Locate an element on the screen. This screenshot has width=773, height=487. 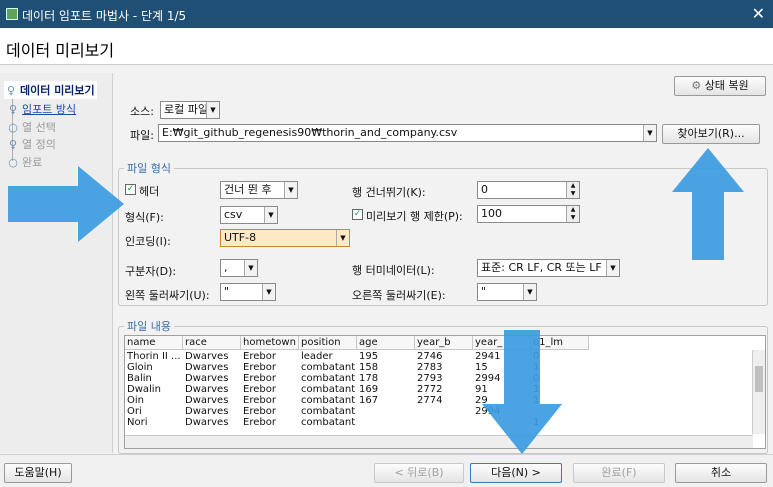
encoding-select: UTF-8 ▼ is located at coordinates (285, 238).